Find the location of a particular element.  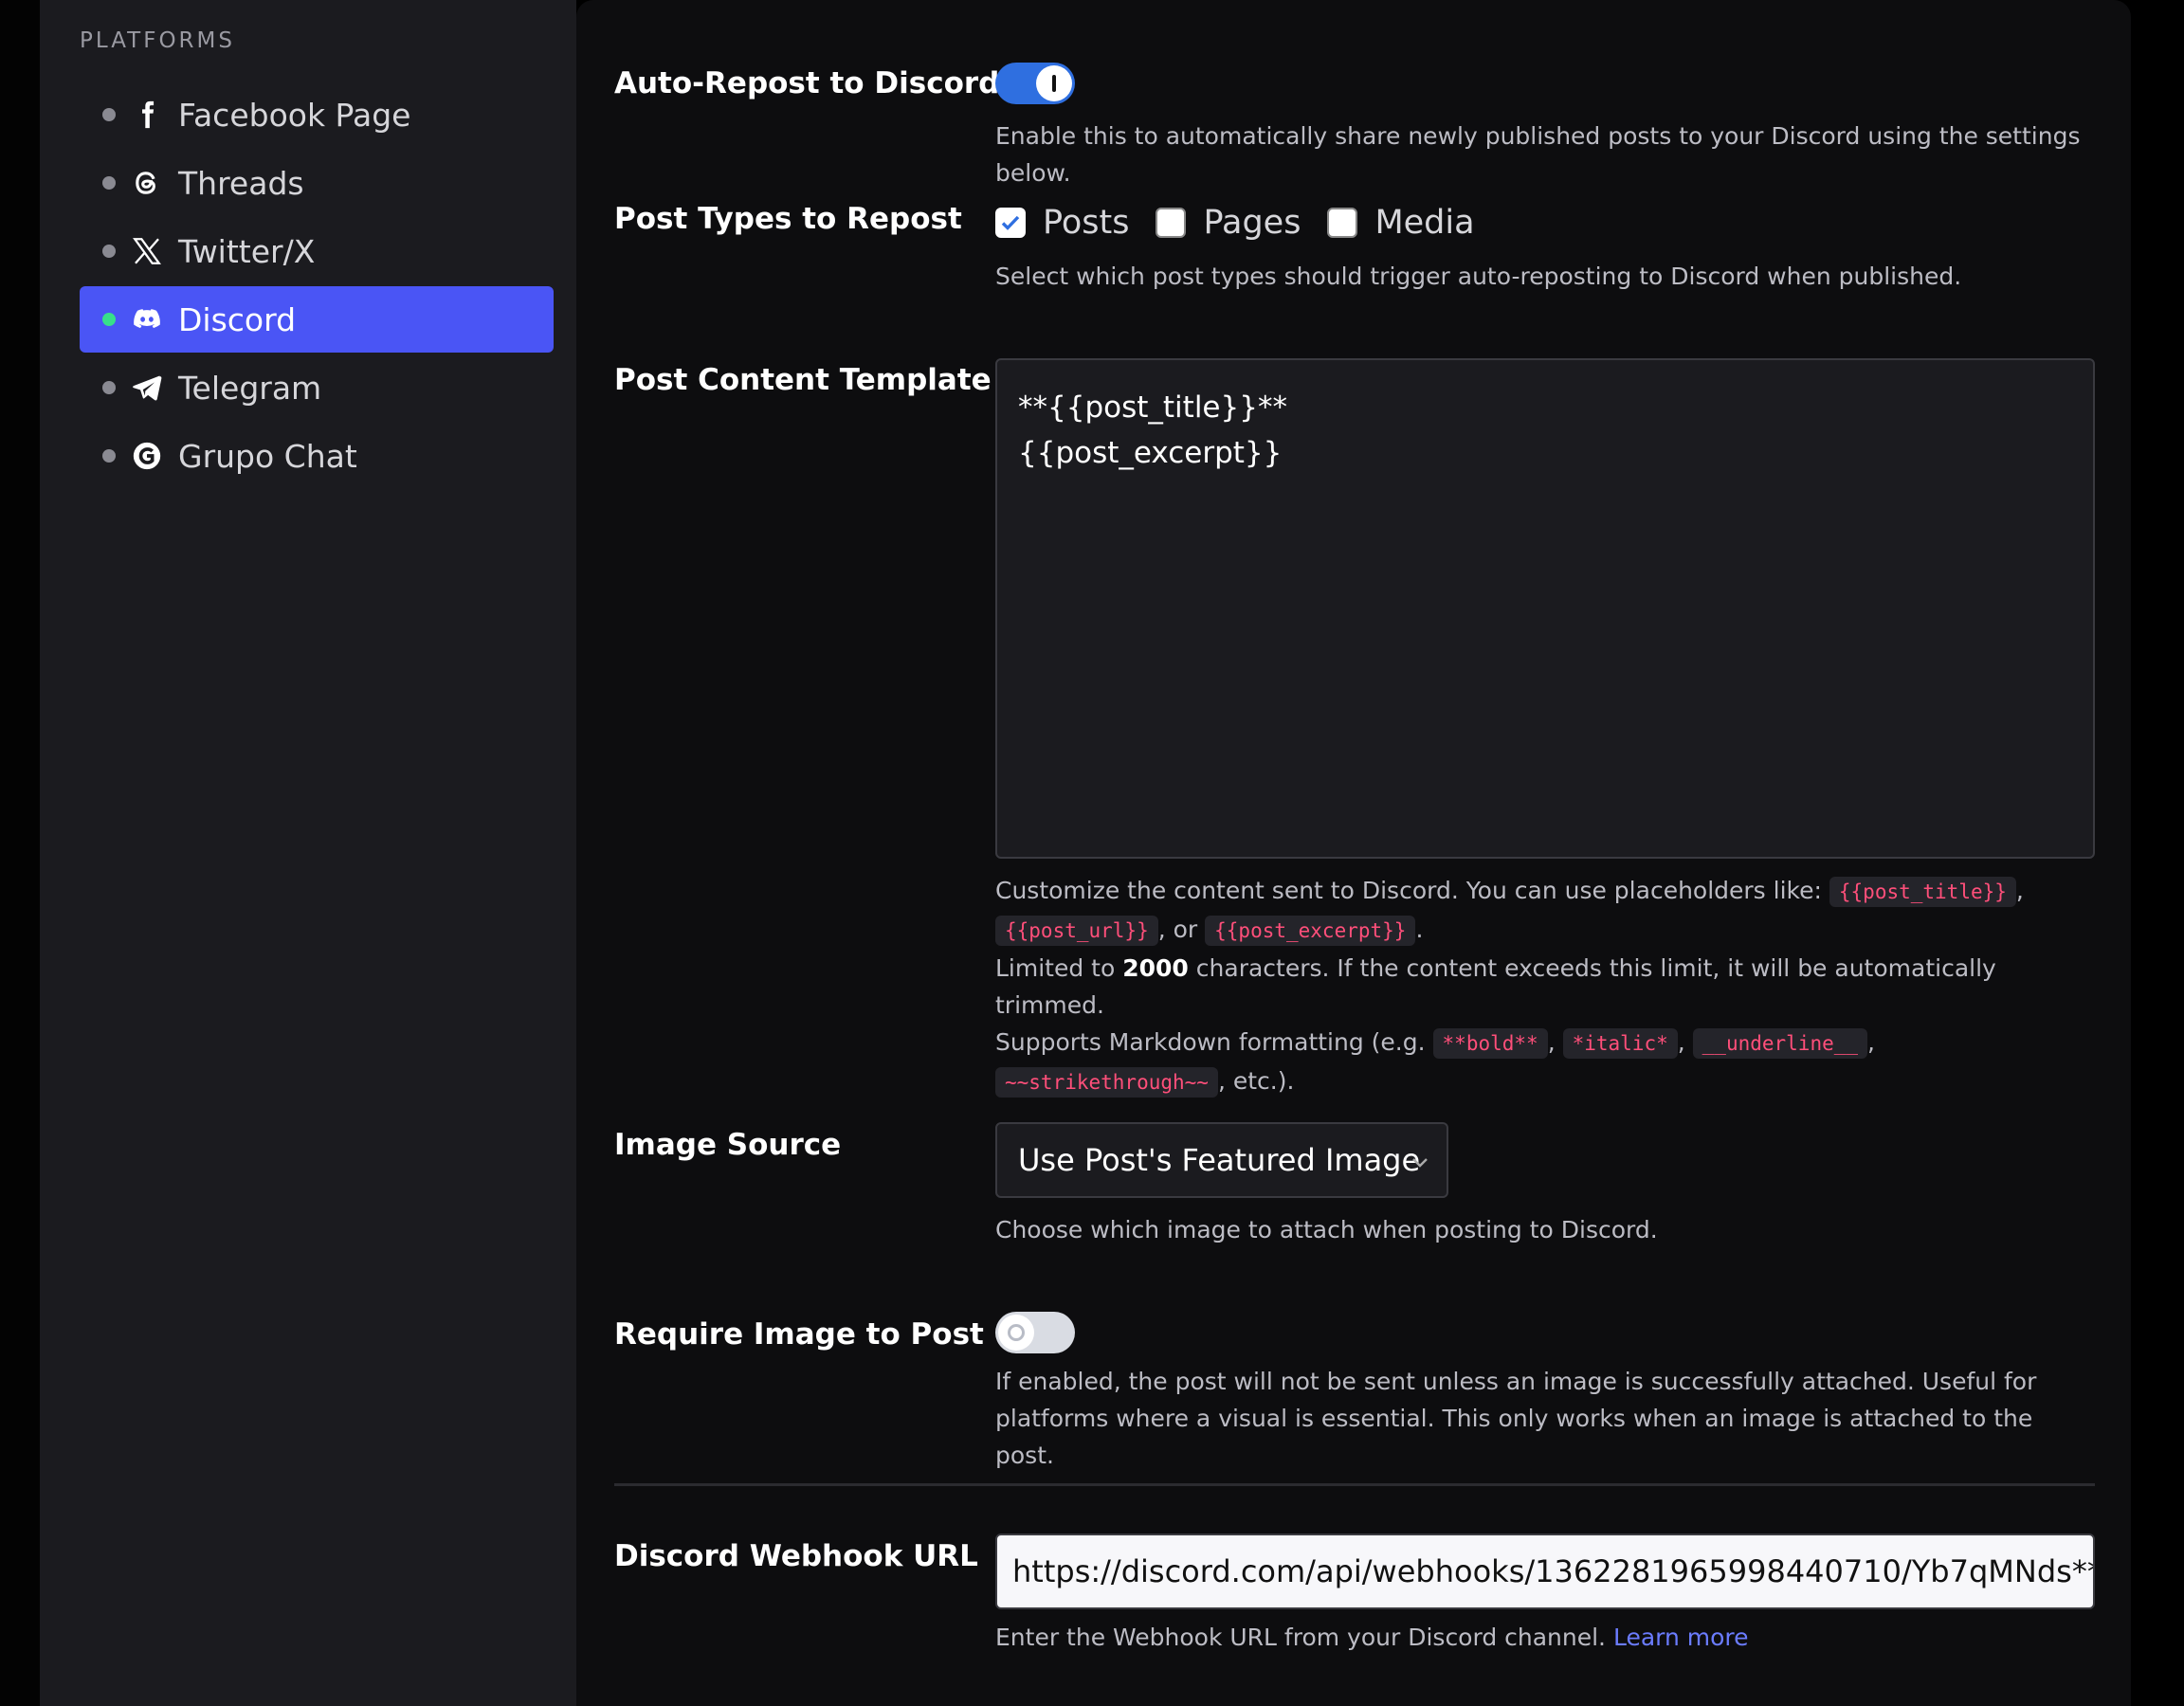

sidebar-item-facebook-page: Facebook Page is located at coordinates (317, 115).